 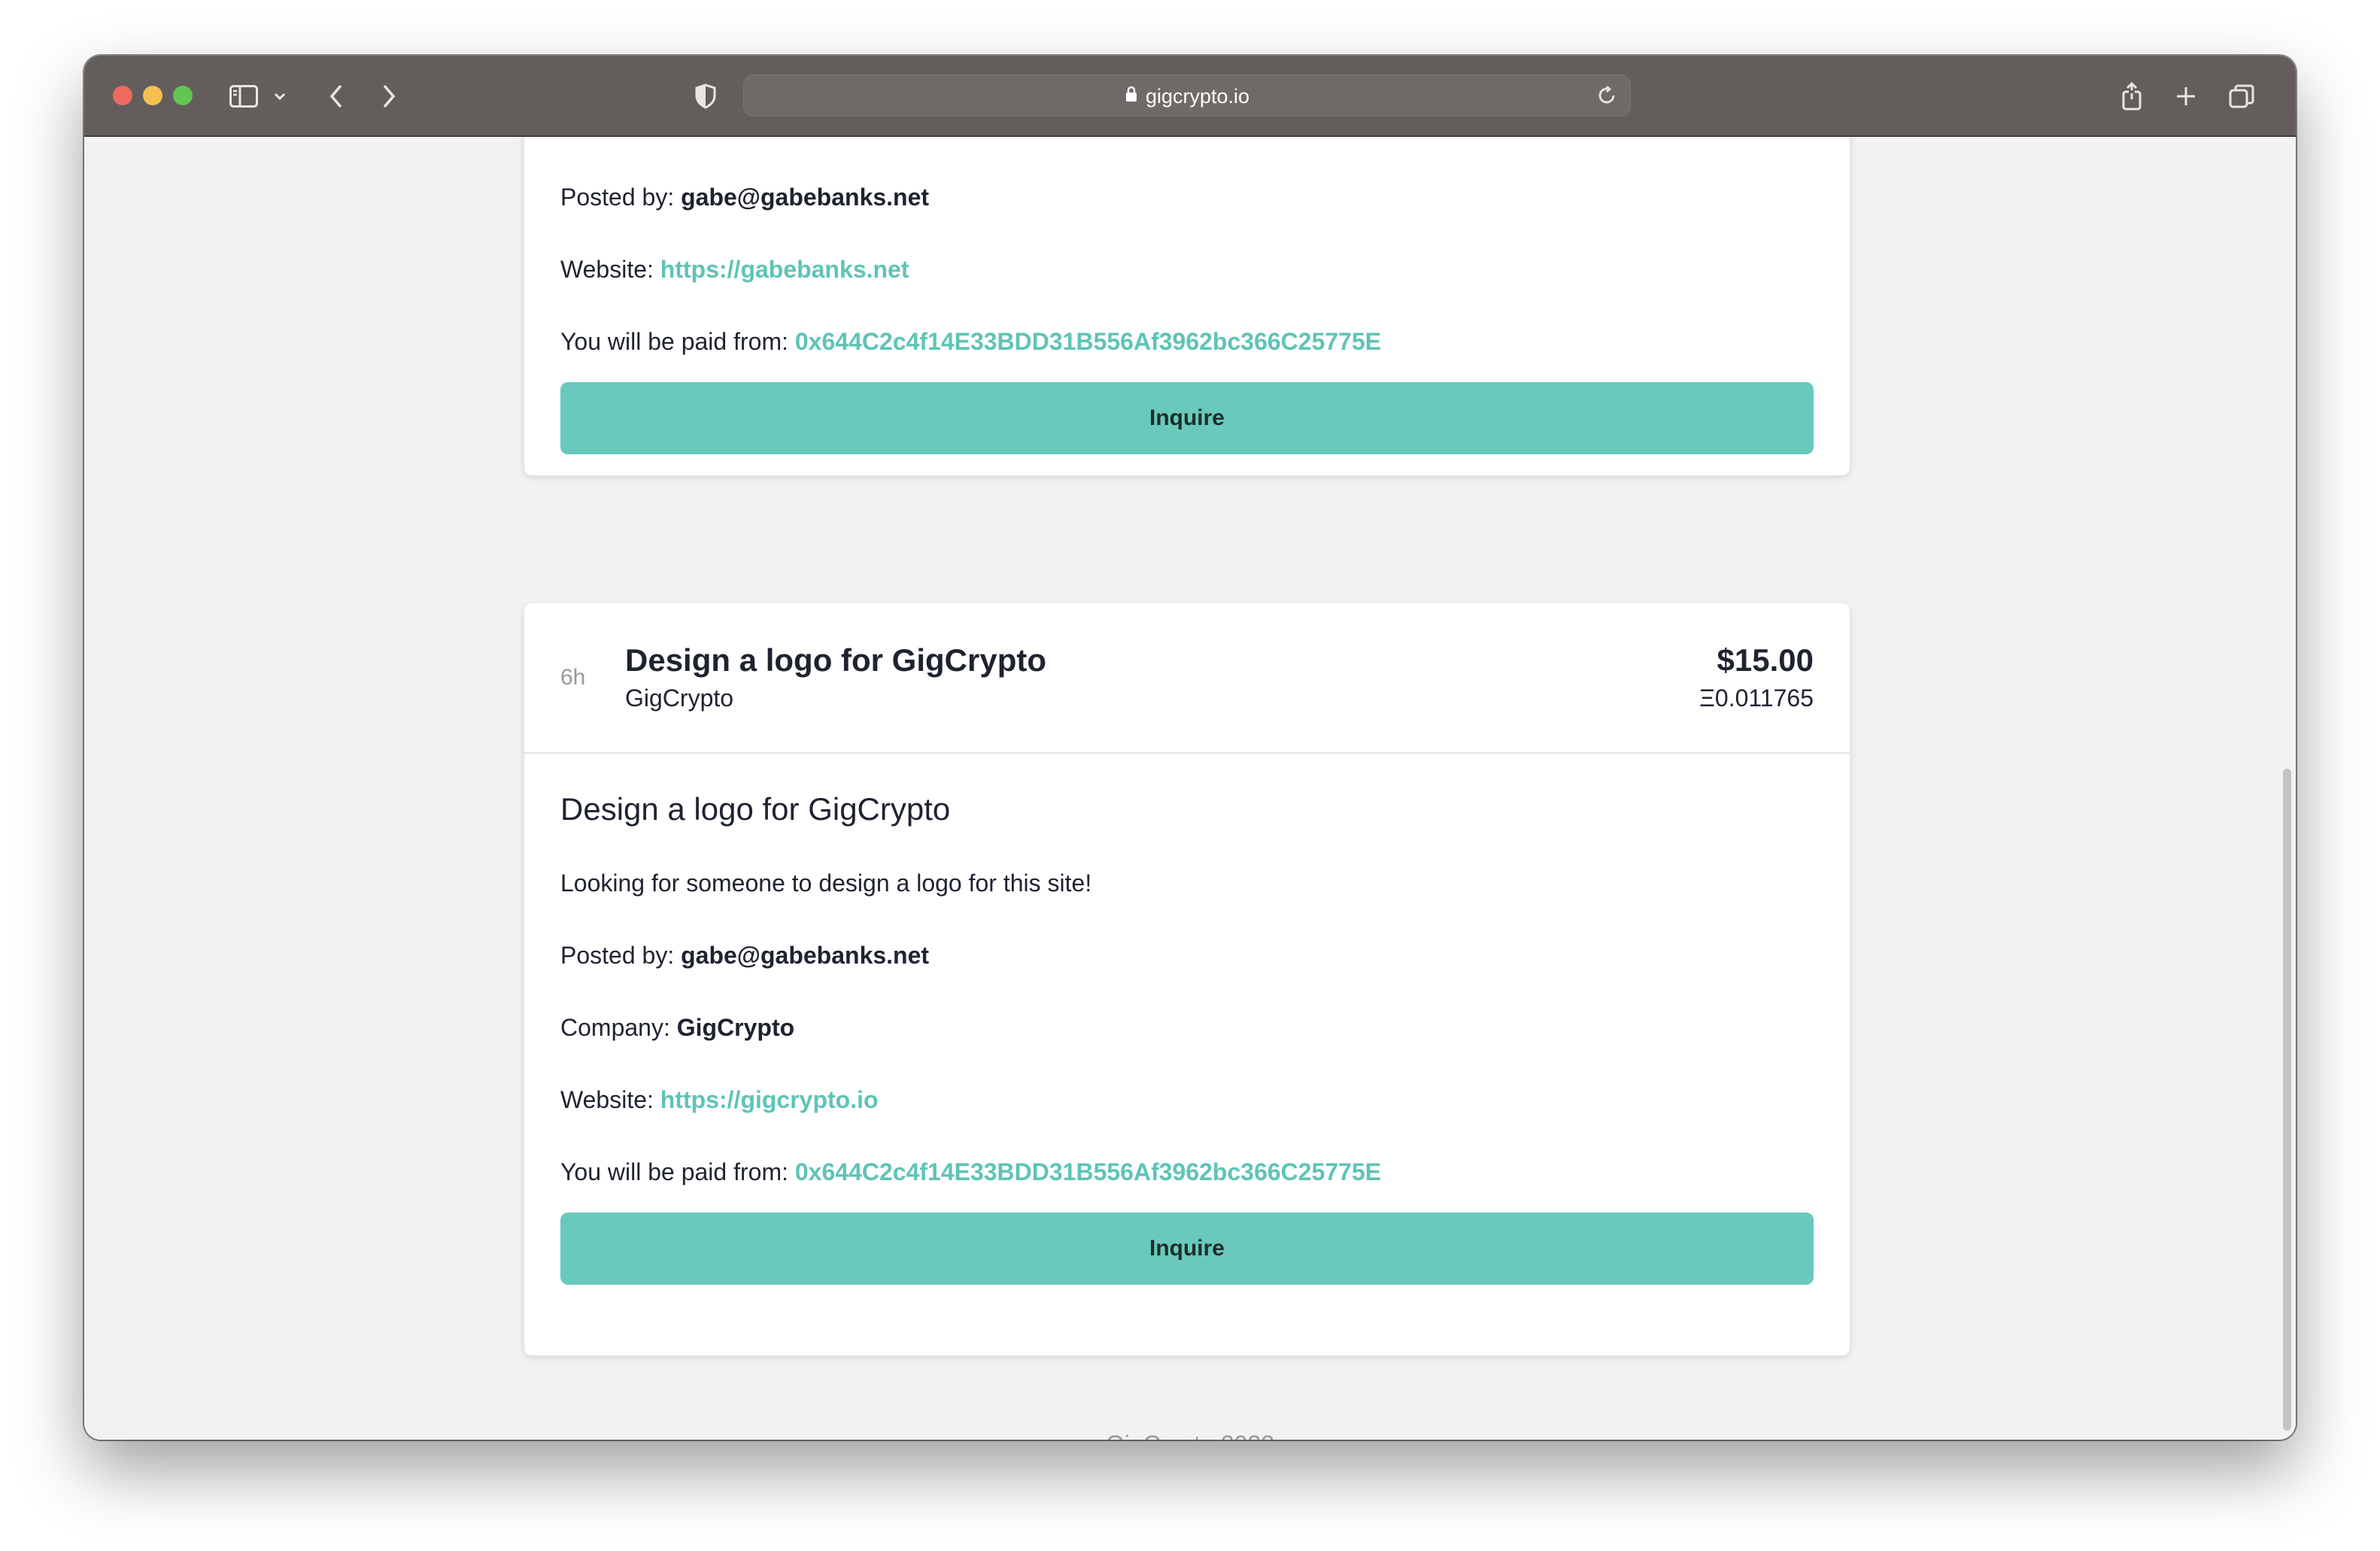 What do you see at coordinates (183, 96) in the screenshot?
I see `zoom-window-button` at bounding box center [183, 96].